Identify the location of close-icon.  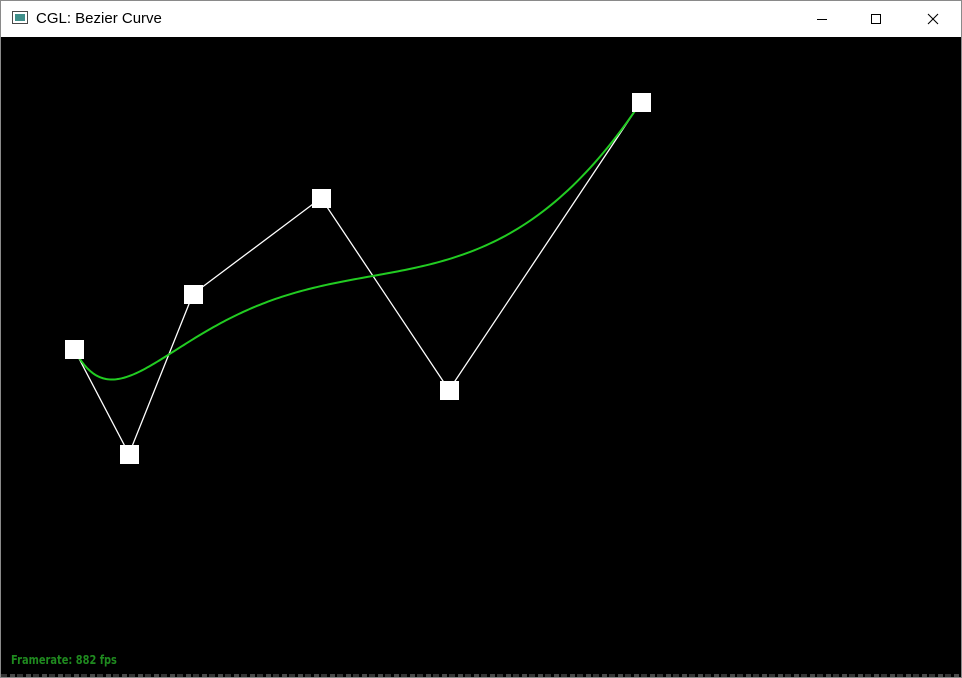
(933, 19).